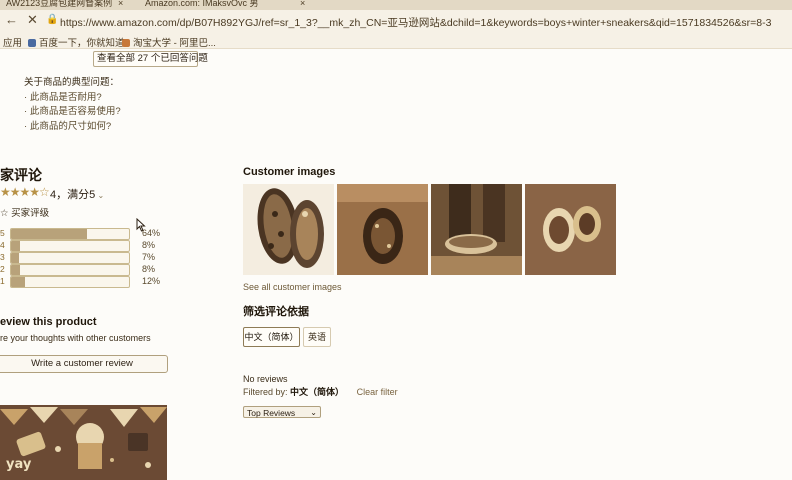 This screenshot has width=792, height=480. I want to click on histogram-row: 2 8%, so click(85, 270).